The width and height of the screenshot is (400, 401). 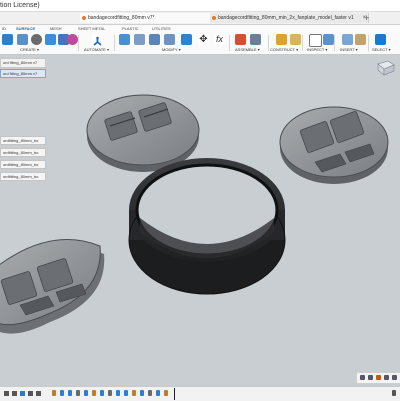 What do you see at coordinates (91, 28) in the screenshot?
I see `tab-sheet-metal: SHEET METAL` at bounding box center [91, 28].